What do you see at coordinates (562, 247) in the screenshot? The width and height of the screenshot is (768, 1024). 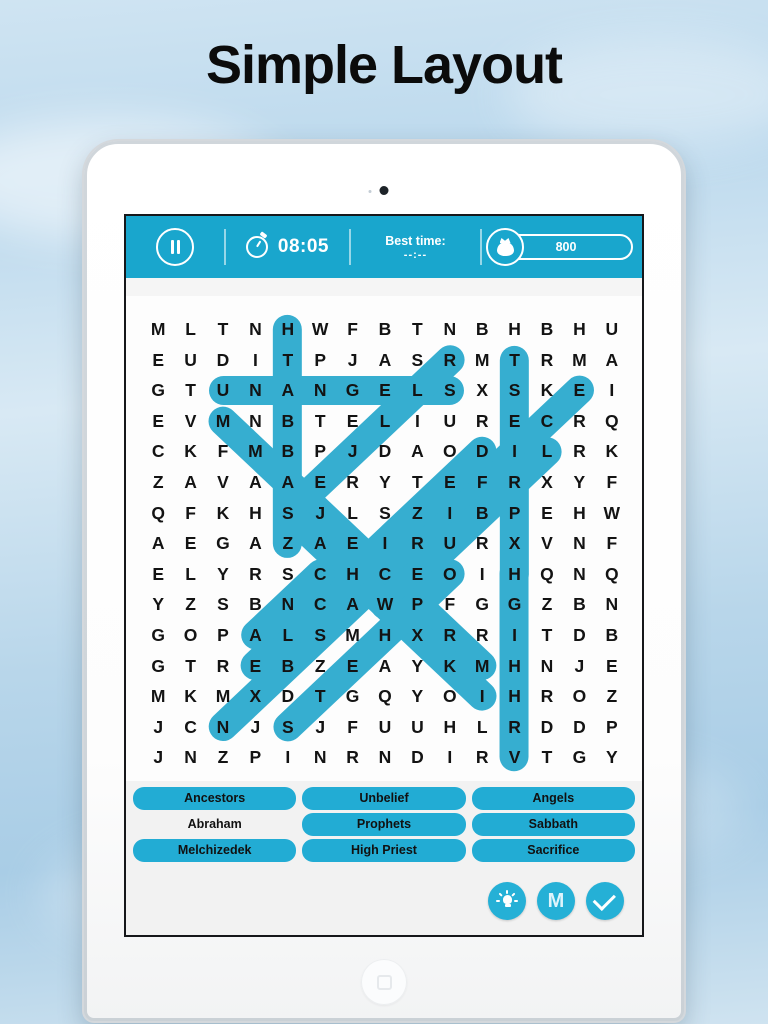 I see `score-display: 800` at bounding box center [562, 247].